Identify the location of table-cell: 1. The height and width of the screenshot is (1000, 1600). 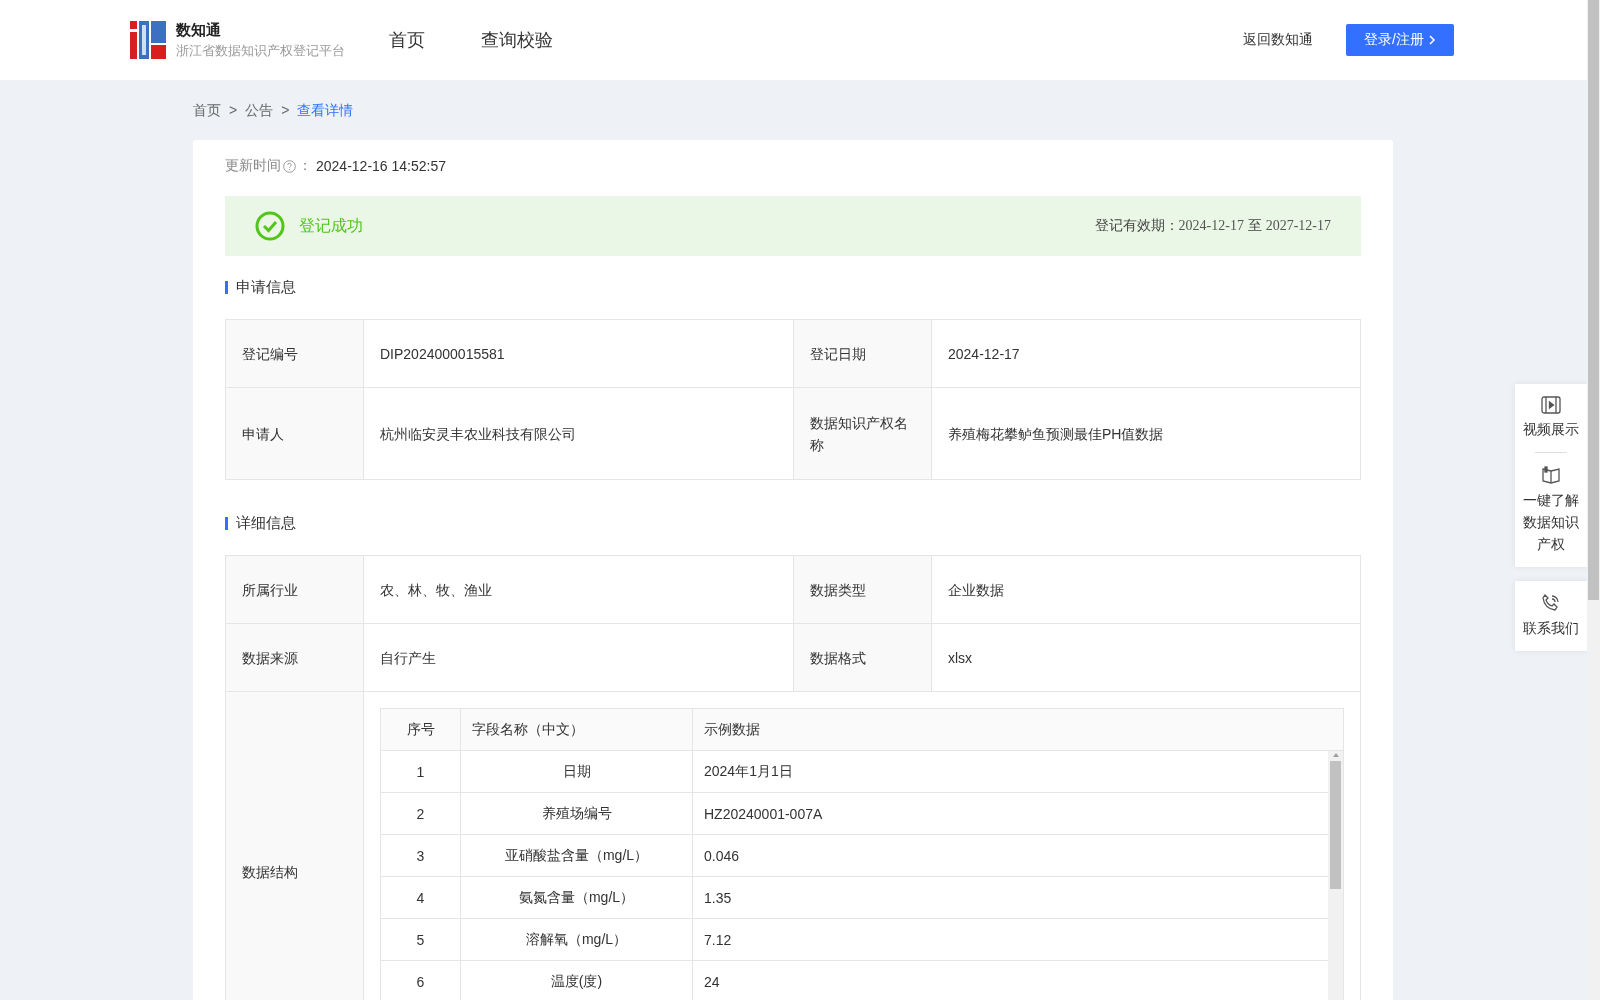
(421, 771).